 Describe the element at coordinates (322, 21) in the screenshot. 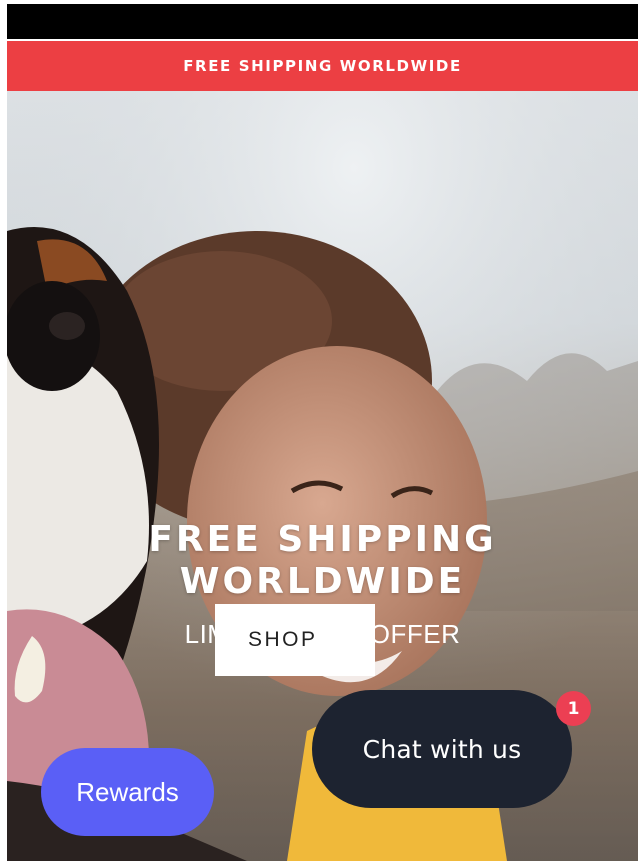

I see `browser-top-bar` at that location.